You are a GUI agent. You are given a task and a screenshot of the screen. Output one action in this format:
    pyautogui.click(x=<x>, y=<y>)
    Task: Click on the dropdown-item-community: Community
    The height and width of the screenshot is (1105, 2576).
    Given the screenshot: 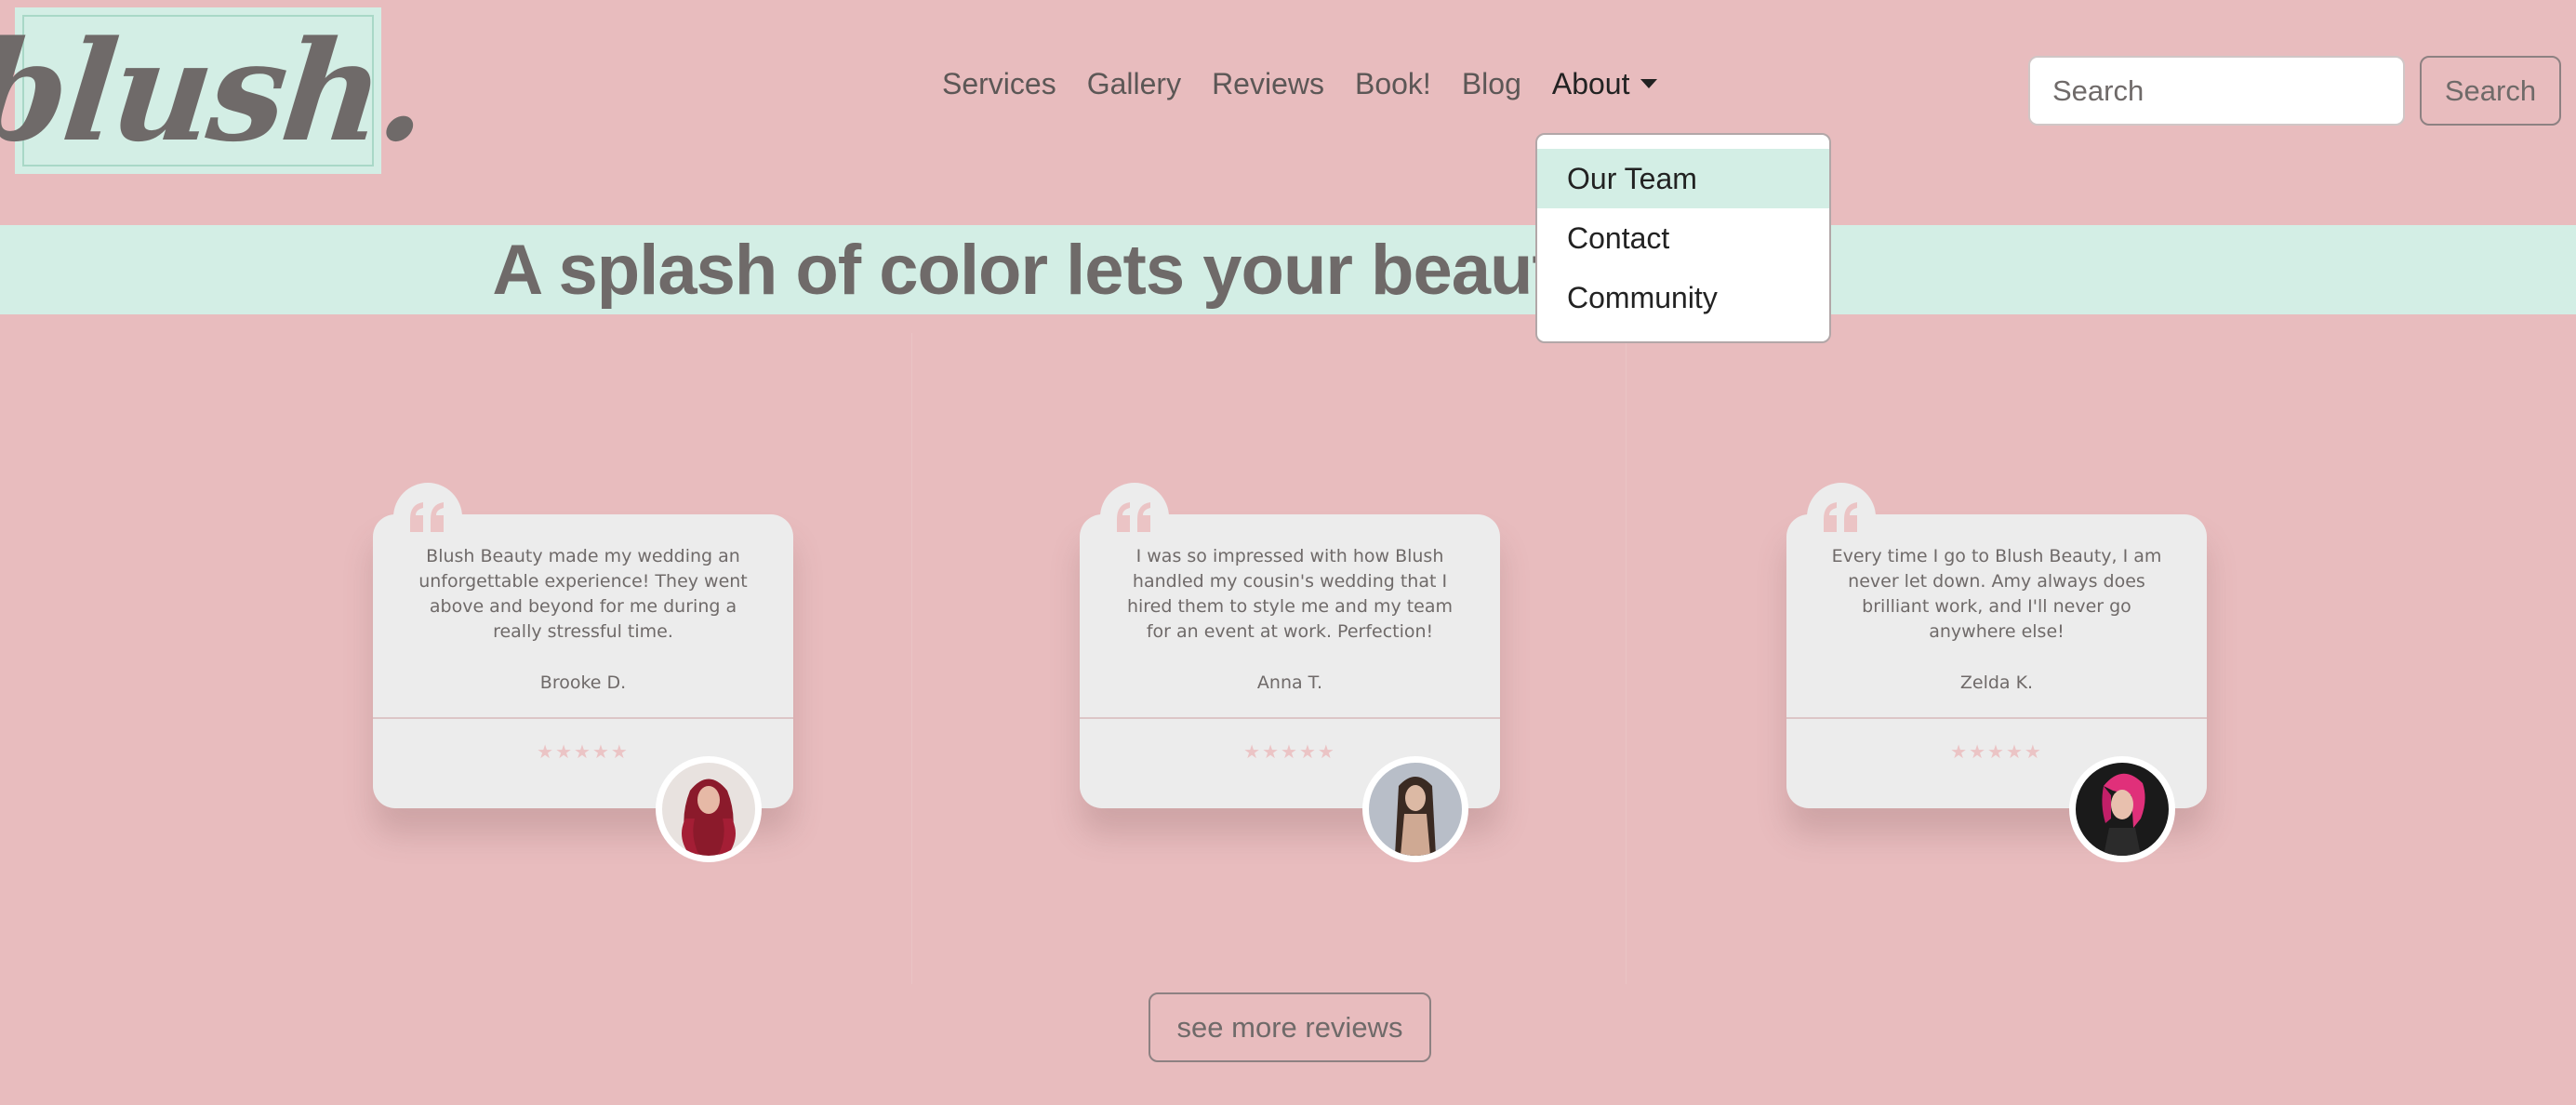 What is the action you would take?
    pyautogui.click(x=1683, y=297)
    